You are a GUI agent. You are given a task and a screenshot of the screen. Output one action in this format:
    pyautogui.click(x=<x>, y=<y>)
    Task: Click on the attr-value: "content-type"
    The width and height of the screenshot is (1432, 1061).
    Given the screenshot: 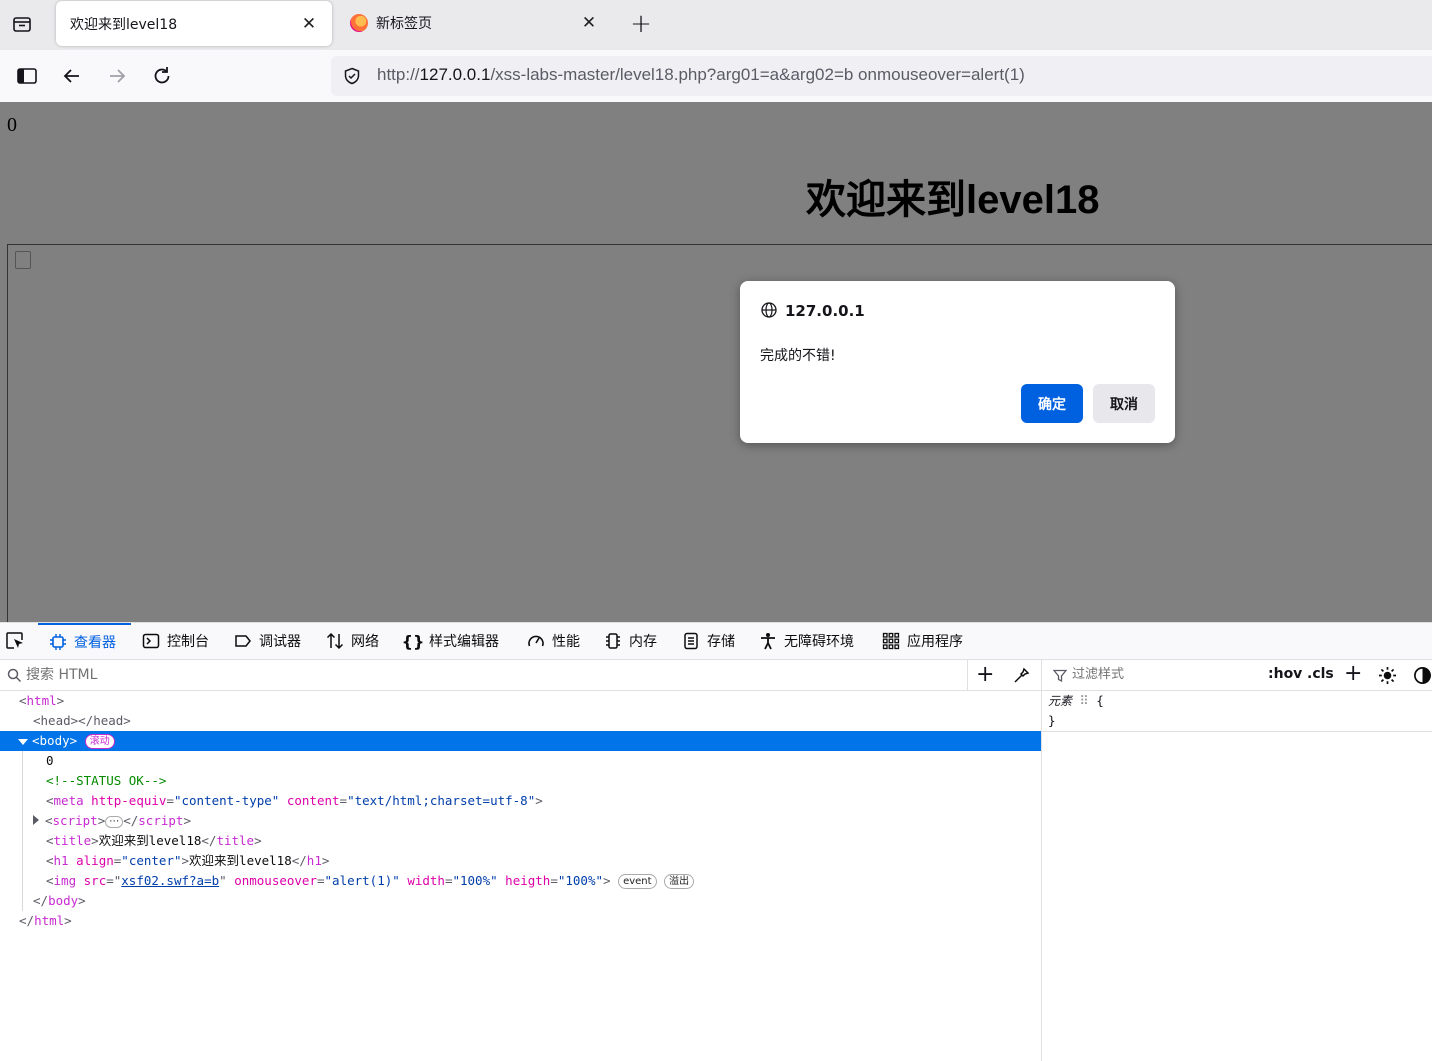 What is the action you would take?
    pyautogui.click(x=226, y=800)
    